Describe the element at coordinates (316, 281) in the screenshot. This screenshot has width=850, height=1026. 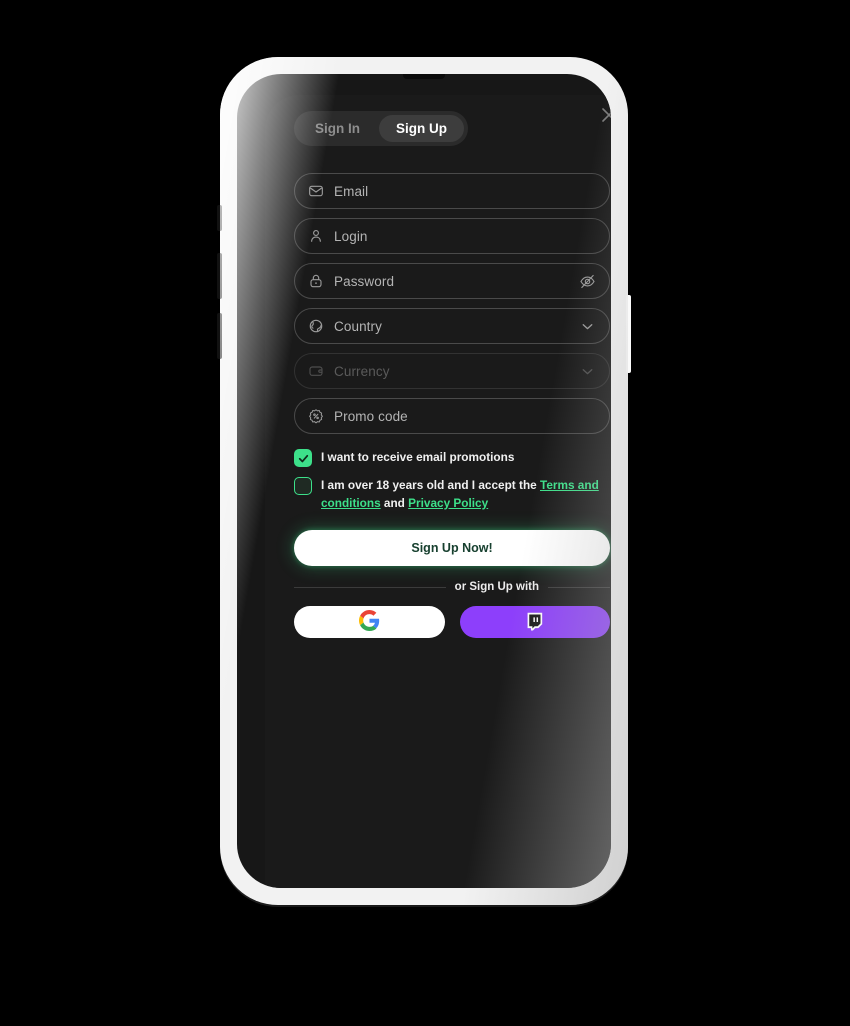
I see `lock-icon` at that location.